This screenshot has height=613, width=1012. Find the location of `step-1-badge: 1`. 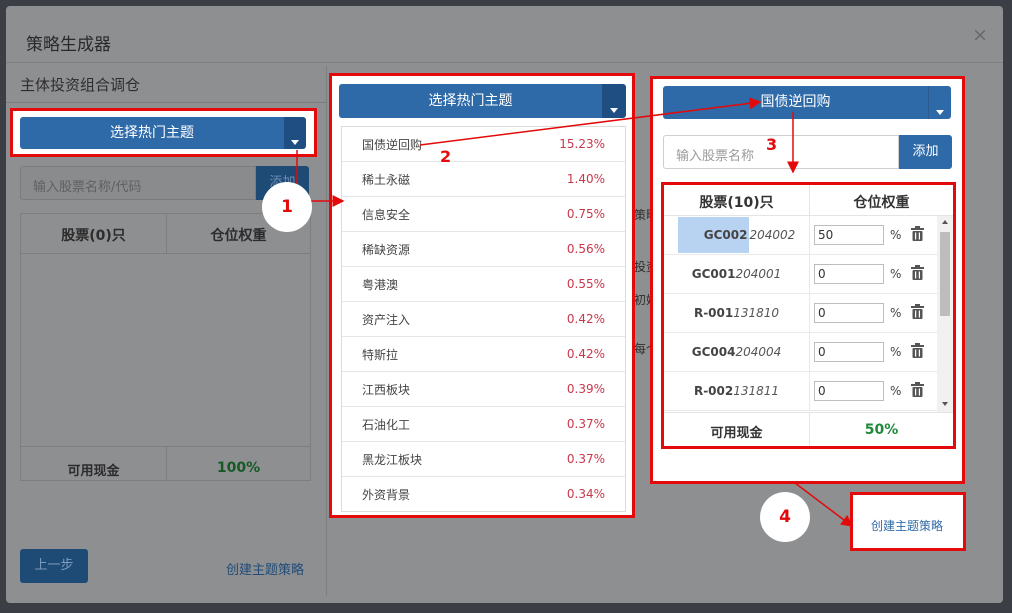

step-1-badge: 1 is located at coordinates (287, 207).